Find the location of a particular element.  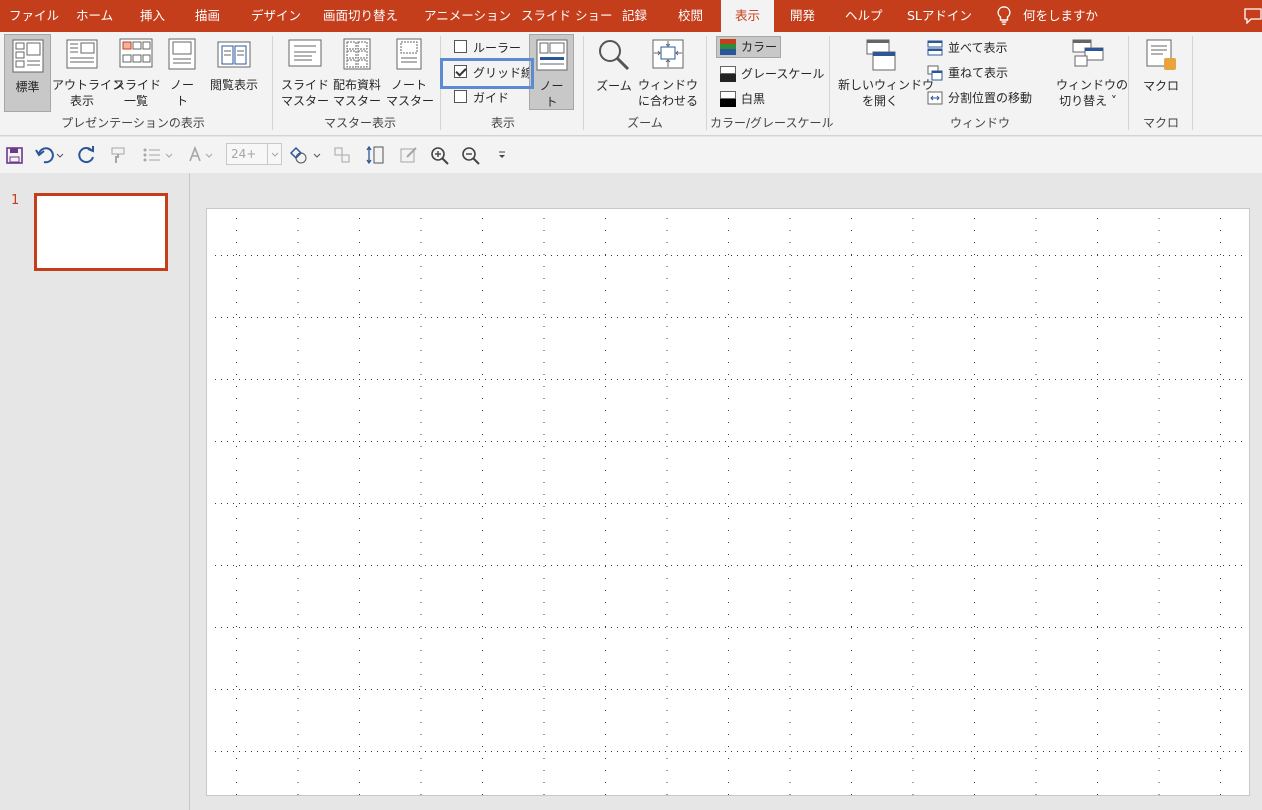

zoom-out-icon is located at coordinates (471, 155).